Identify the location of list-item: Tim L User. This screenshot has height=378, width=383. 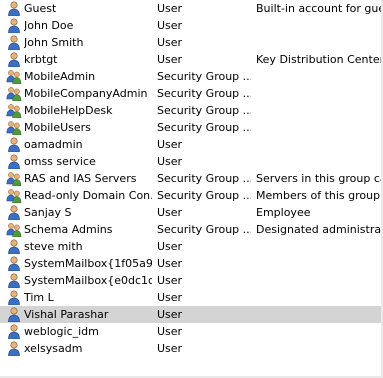
(191, 297).